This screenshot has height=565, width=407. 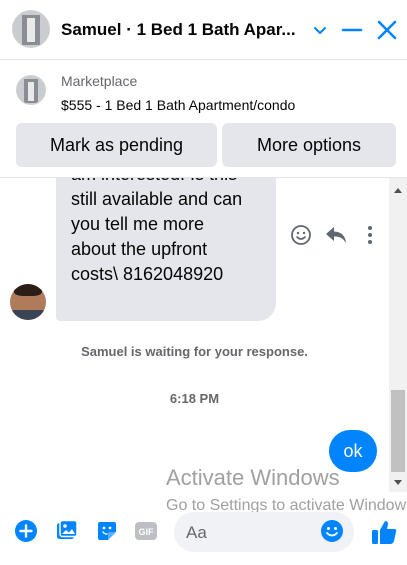 I want to click on gif-icon: GIF, so click(x=146, y=531).